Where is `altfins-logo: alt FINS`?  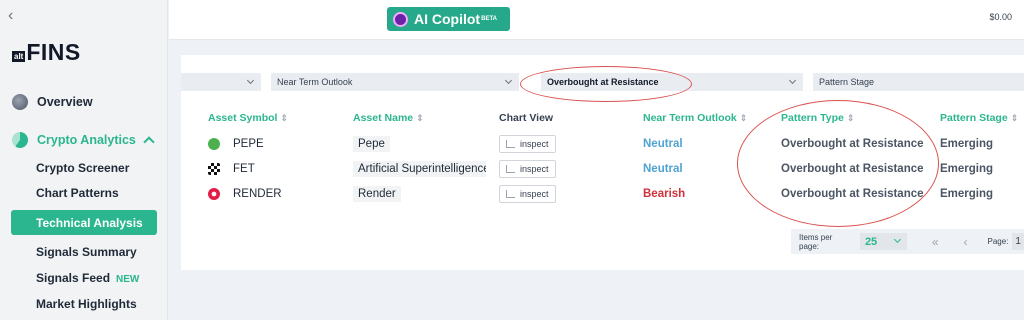 altfins-logo: alt FINS is located at coordinates (46, 52).